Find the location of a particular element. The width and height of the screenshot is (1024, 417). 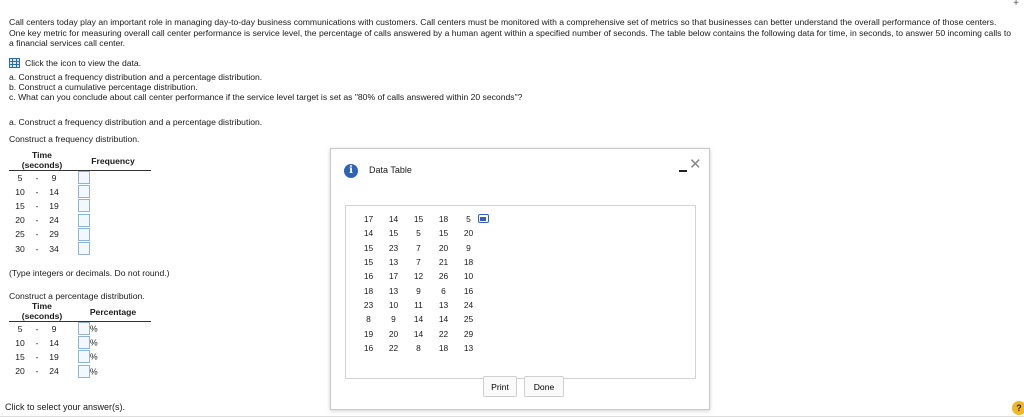

data-row: 19 20 14 22 29 is located at coordinates (418, 333).